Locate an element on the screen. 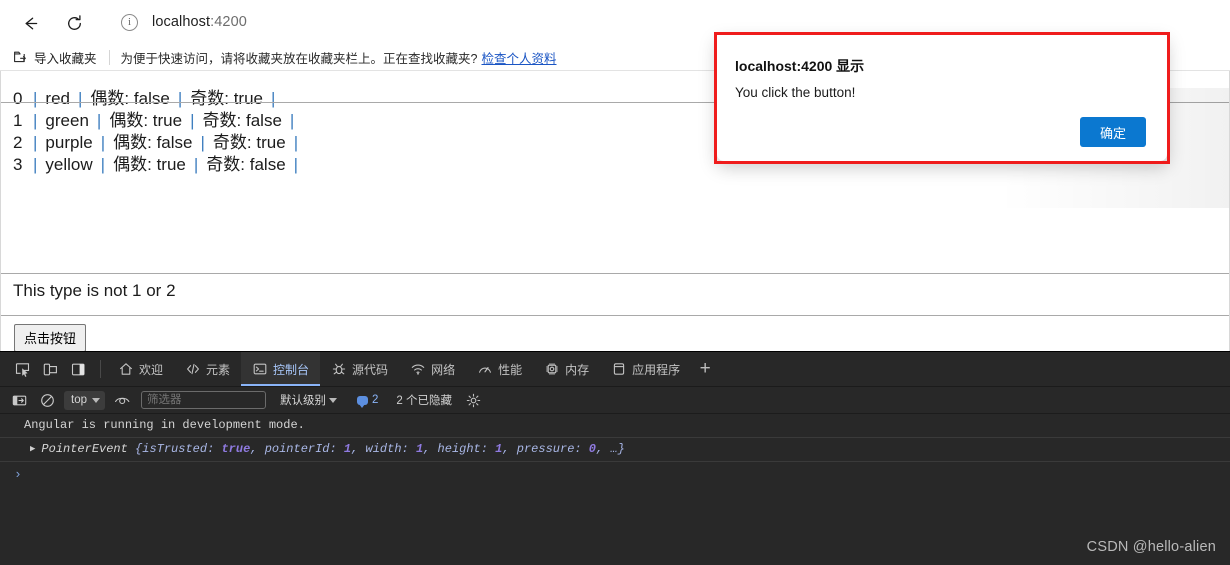 This screenshot has width=1230, height=565. row-color: purple is located at coordinates (69, 142).